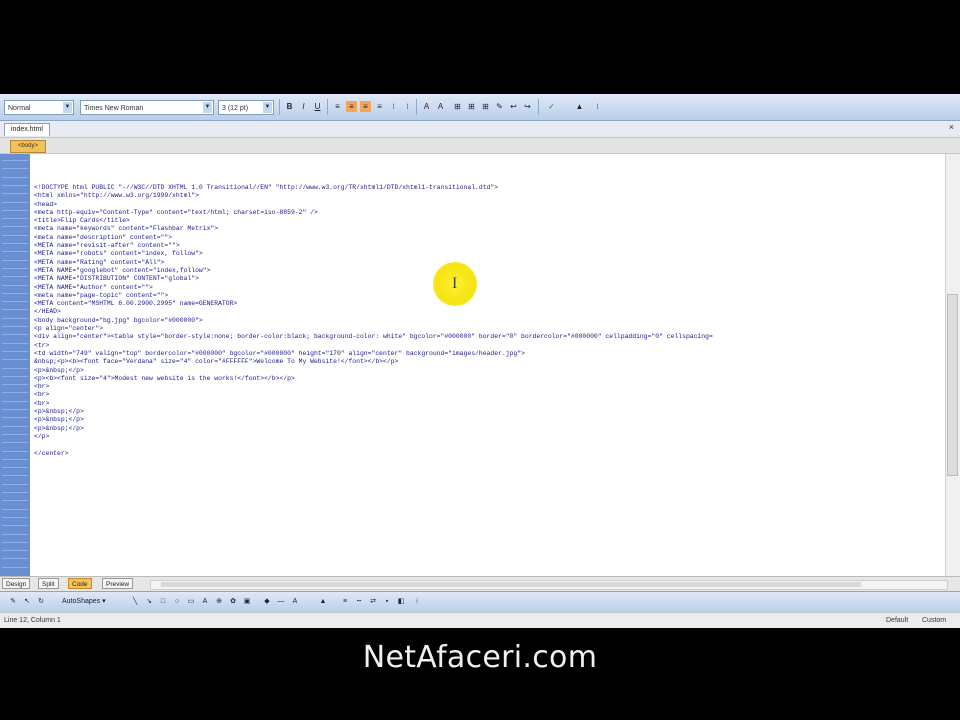  I want to click on autoshapes-button: AutoShapes ▾, so click(84, 602).